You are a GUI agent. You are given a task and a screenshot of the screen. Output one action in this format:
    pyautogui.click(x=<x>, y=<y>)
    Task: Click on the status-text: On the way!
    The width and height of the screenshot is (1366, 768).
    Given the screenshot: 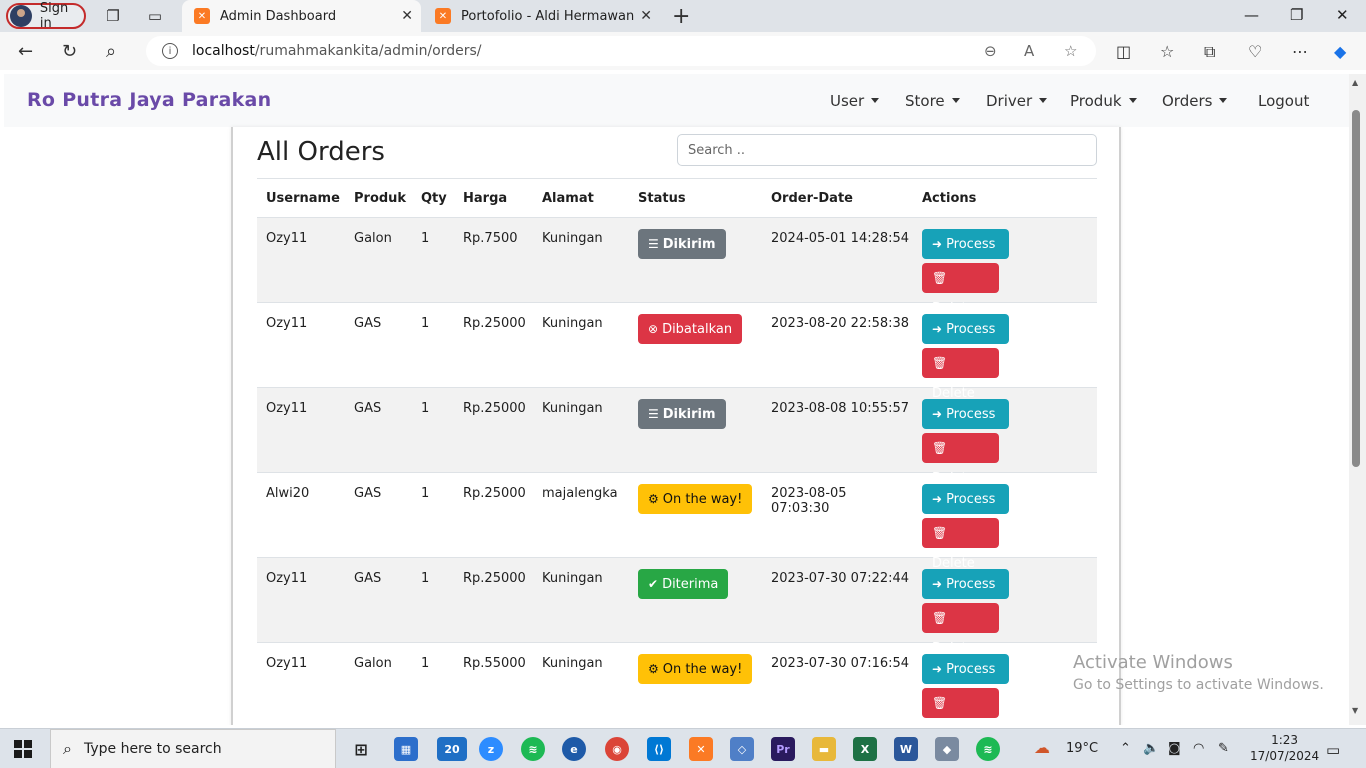 What is the action you would take?
    pyautogui.click(x=702, y=669)
    